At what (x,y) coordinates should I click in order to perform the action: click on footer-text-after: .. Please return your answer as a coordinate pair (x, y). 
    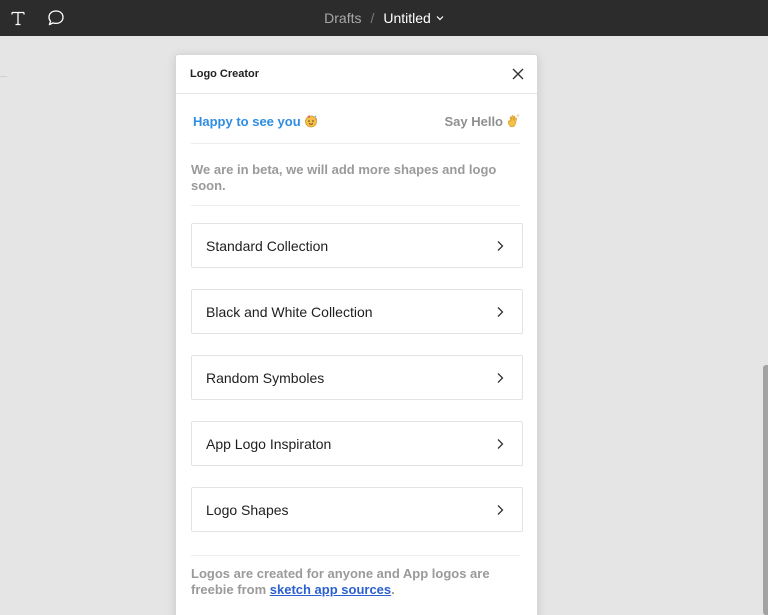
    Looking at the image, I should click on (393, 589).